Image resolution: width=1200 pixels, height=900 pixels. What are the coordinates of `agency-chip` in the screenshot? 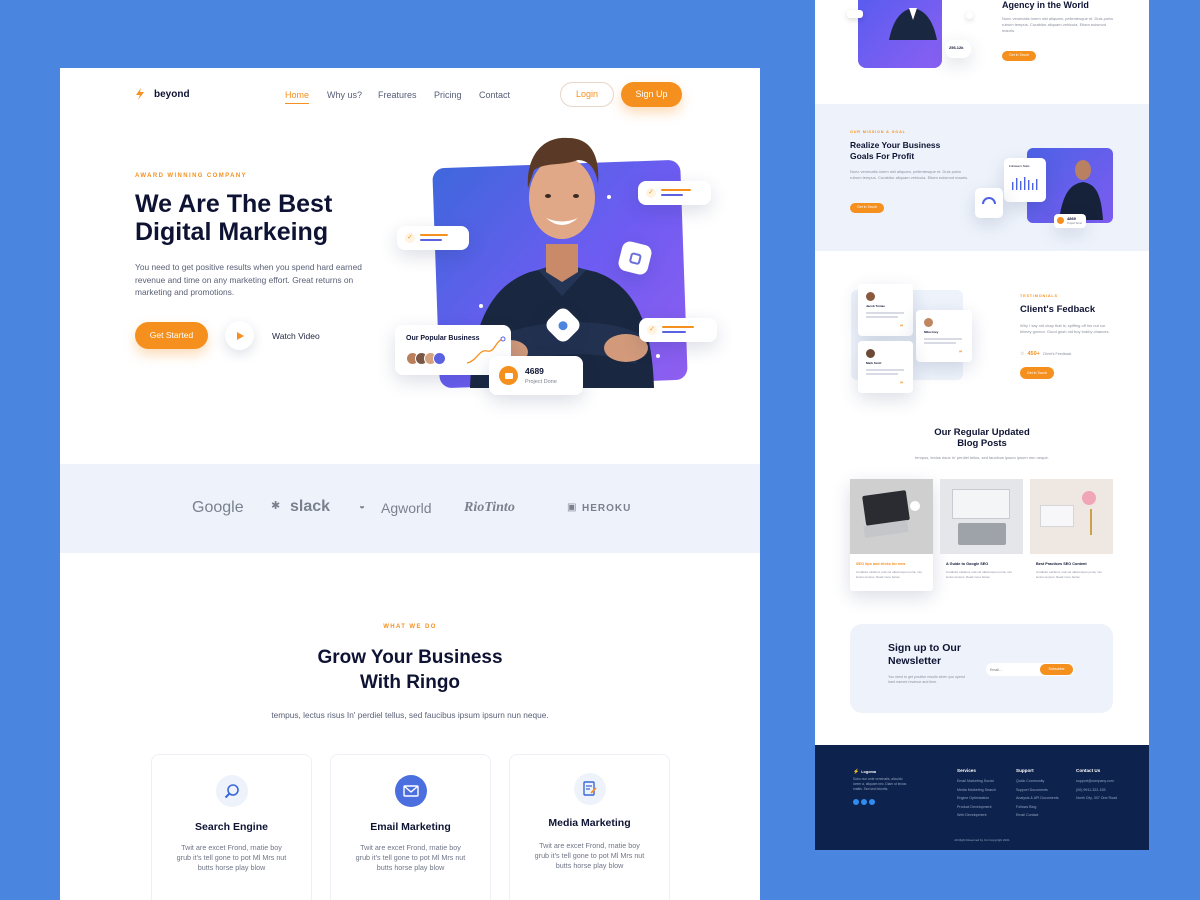 It's located at (855, 14).